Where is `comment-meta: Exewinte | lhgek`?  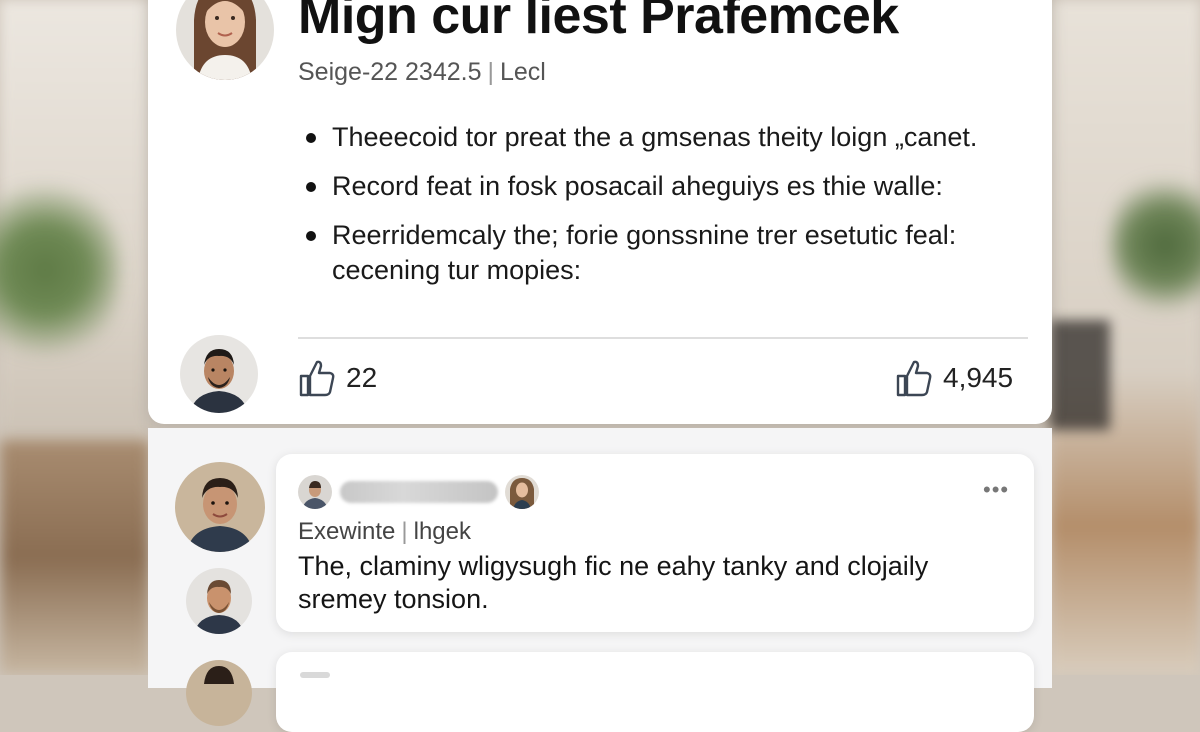 comment-meta: Exewinte | lhgek is located at coordinates (384, 532).